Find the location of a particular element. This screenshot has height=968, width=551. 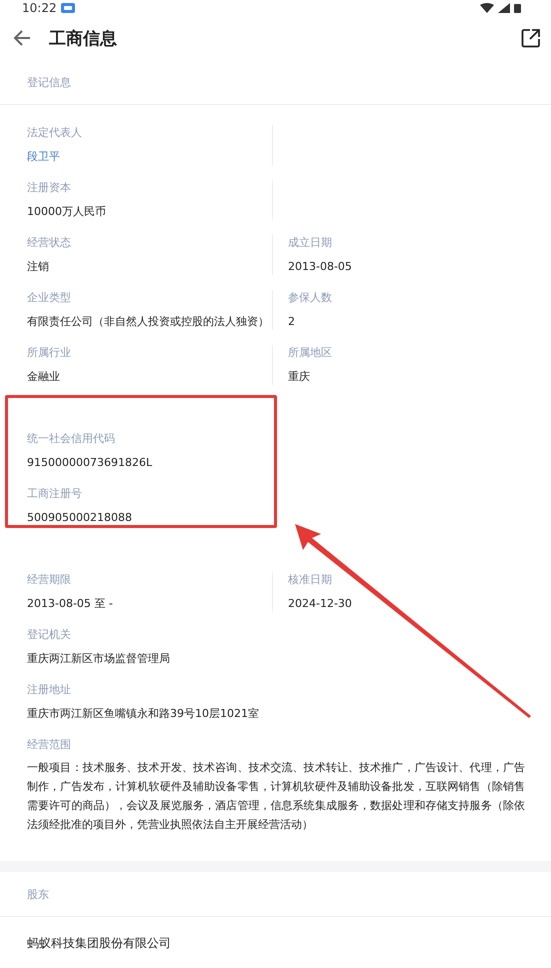

status-time: 10:22 is located at coordinates (39, 8).